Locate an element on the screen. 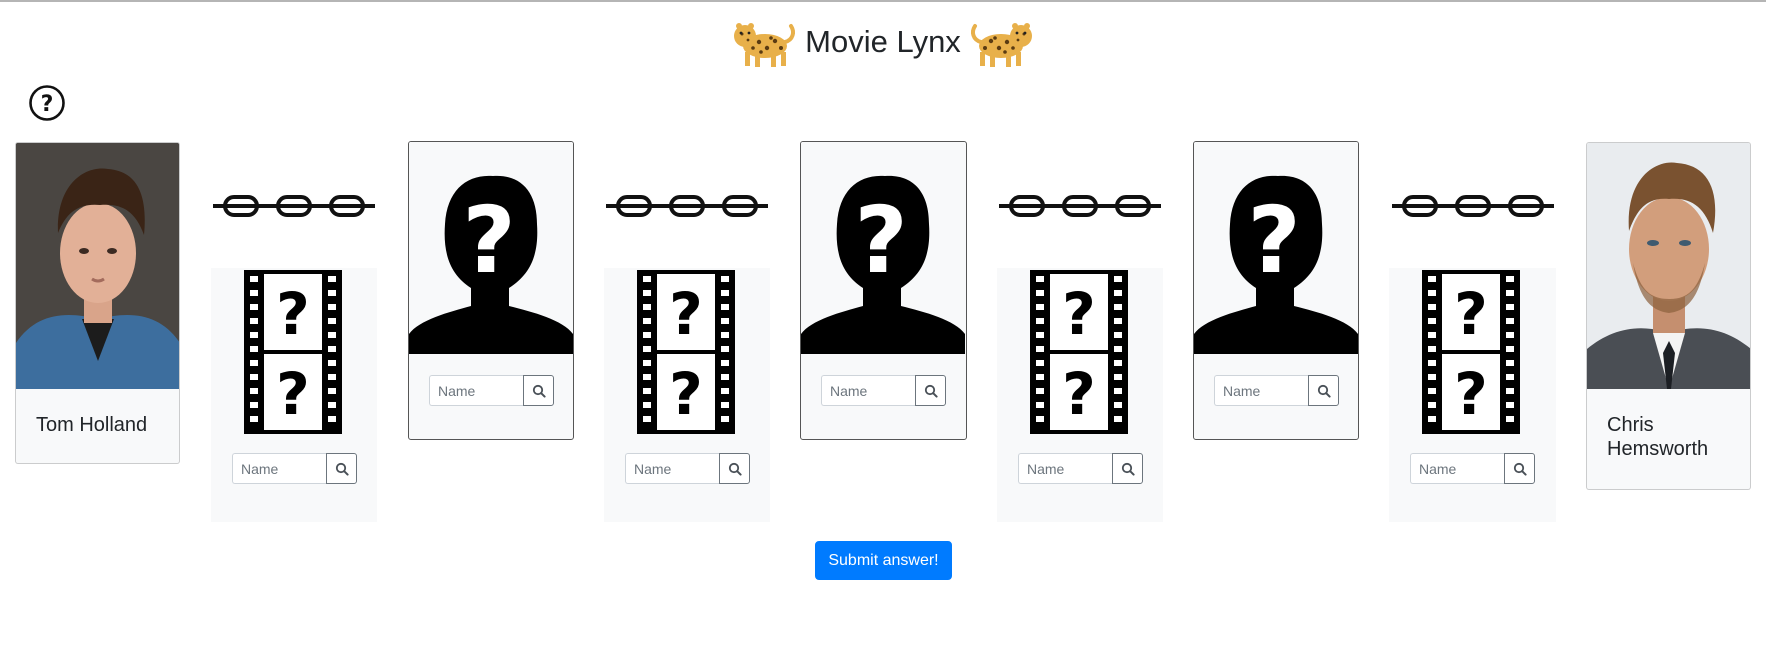 This screenshot has height=669, width=1766. page-title: Movie Lynx is located at coordinates (883, 41).